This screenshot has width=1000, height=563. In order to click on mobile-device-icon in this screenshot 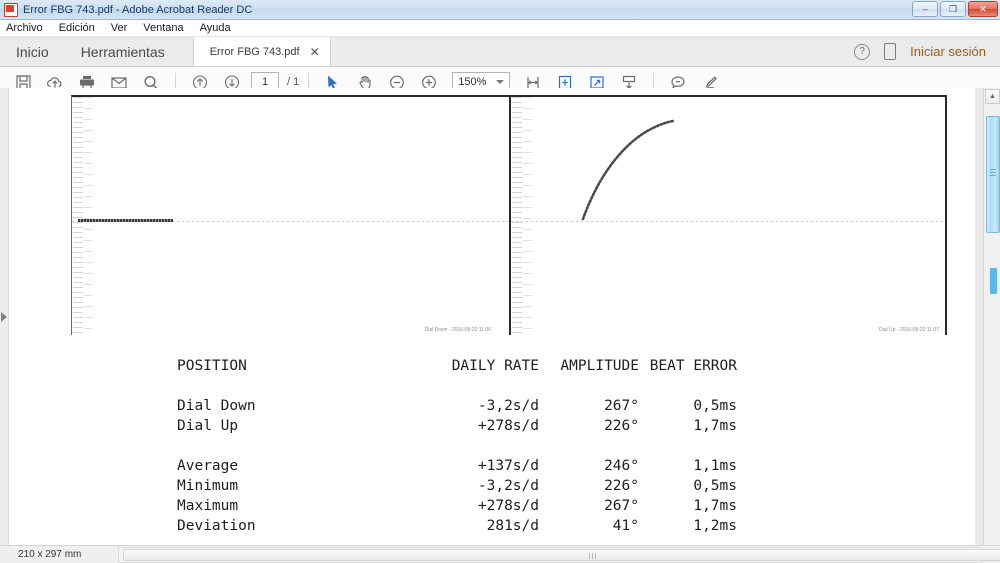, I will do `click(890, 51)`.